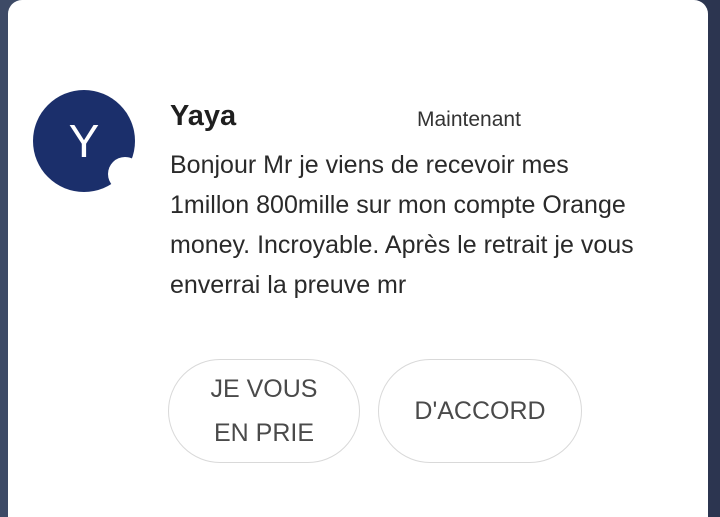  I want to click on avatar-badge, so click(125, 174).